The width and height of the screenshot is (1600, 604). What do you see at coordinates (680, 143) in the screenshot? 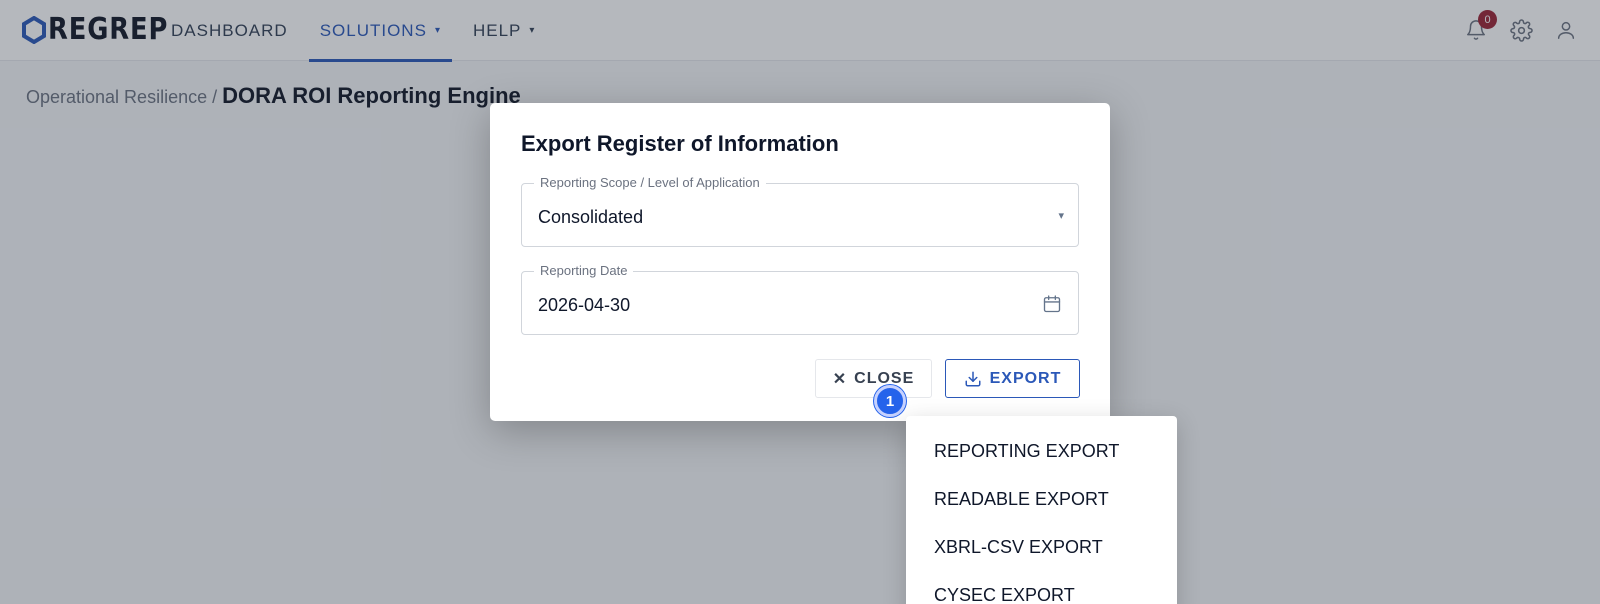
I see `dialog-title: Export Register of Information` at bounding box center [680, 143].